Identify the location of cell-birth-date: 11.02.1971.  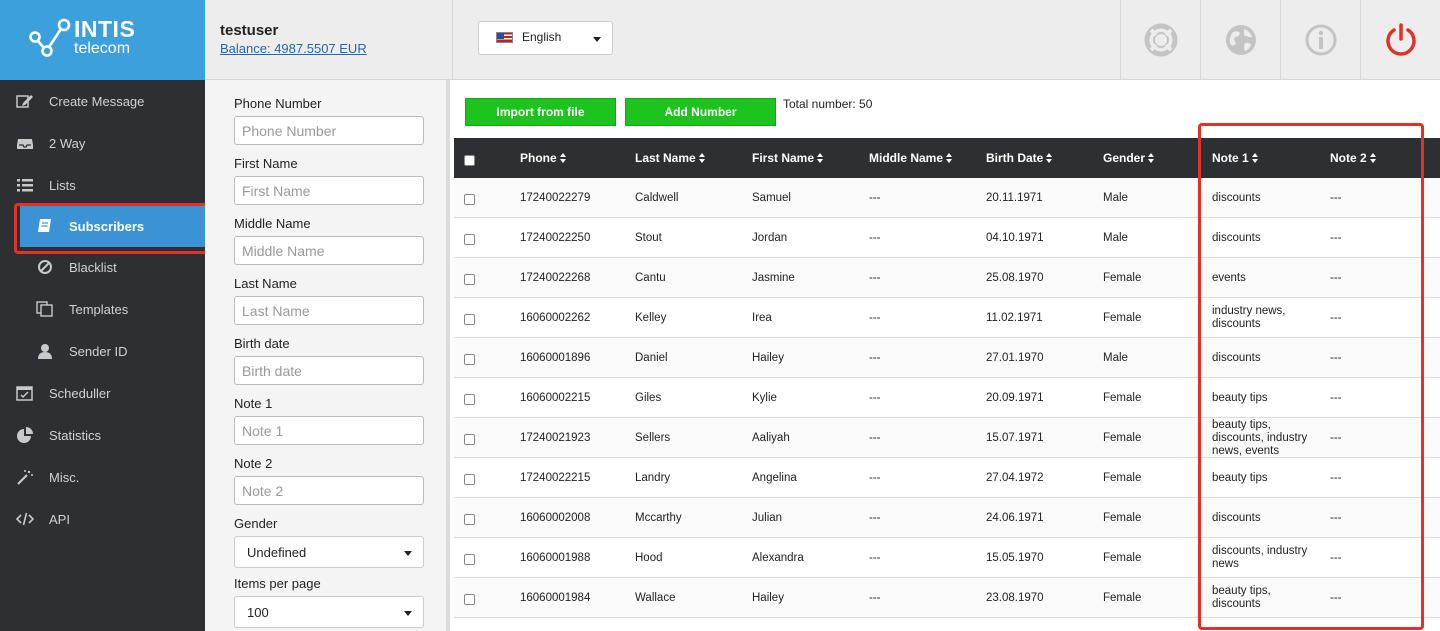
(1014, 317).